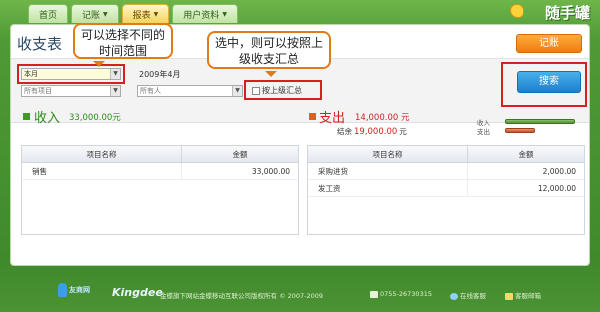 The width and height of the screenshot is (600, 312). Describe the element at coordinates (91, 15) in the screenshot. I see `tab-label: 记账` at that location.